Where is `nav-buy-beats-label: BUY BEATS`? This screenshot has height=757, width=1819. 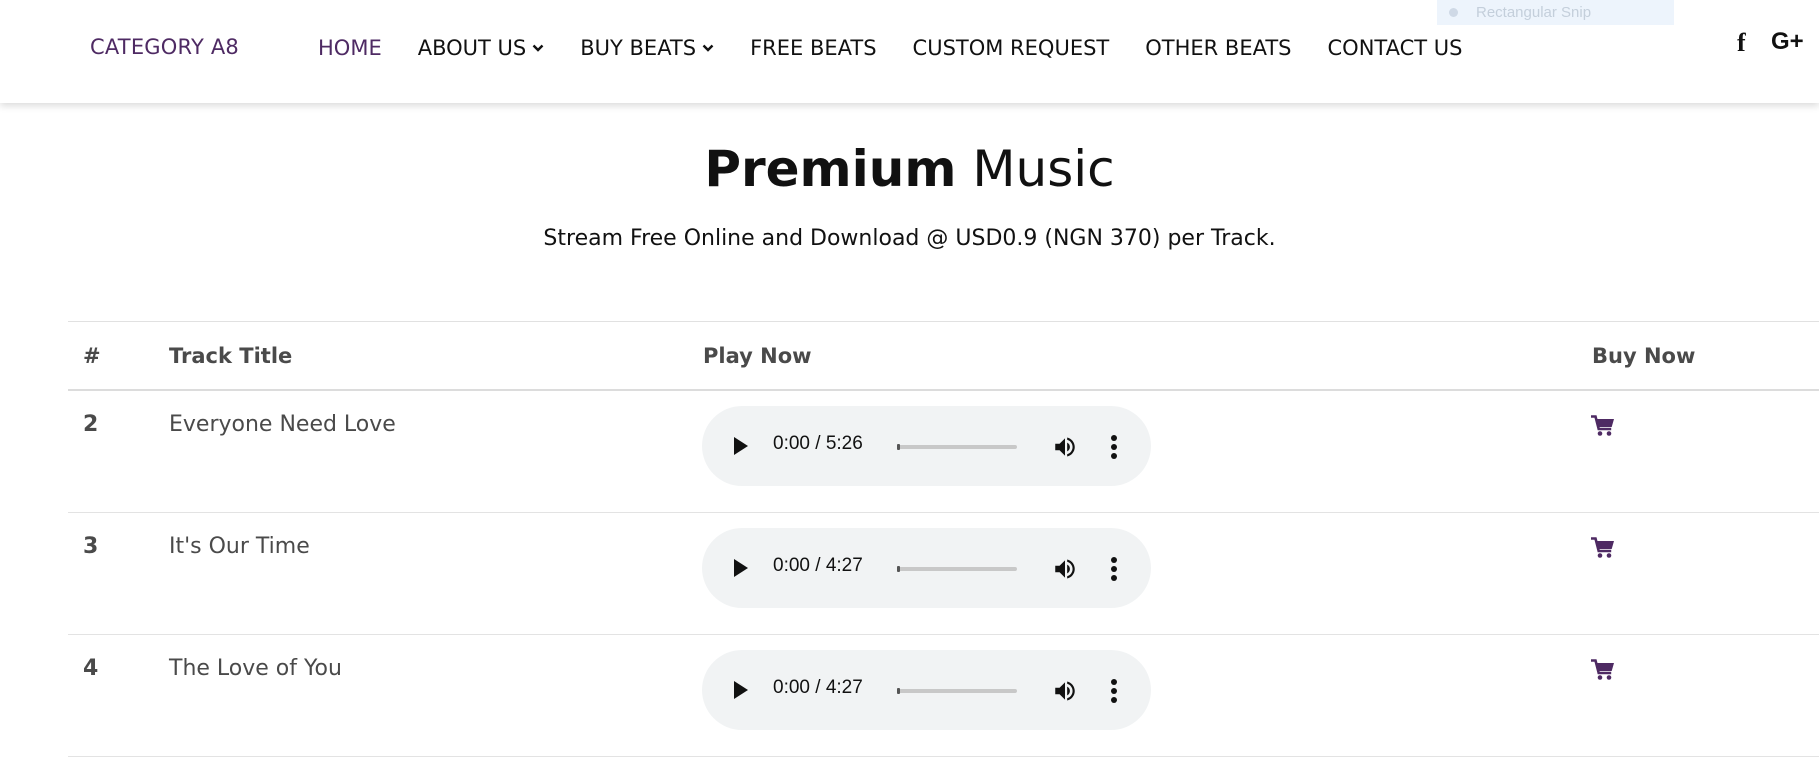 nav-buy-beats-label: BUY BEATS is located at coordinates (638, 48).